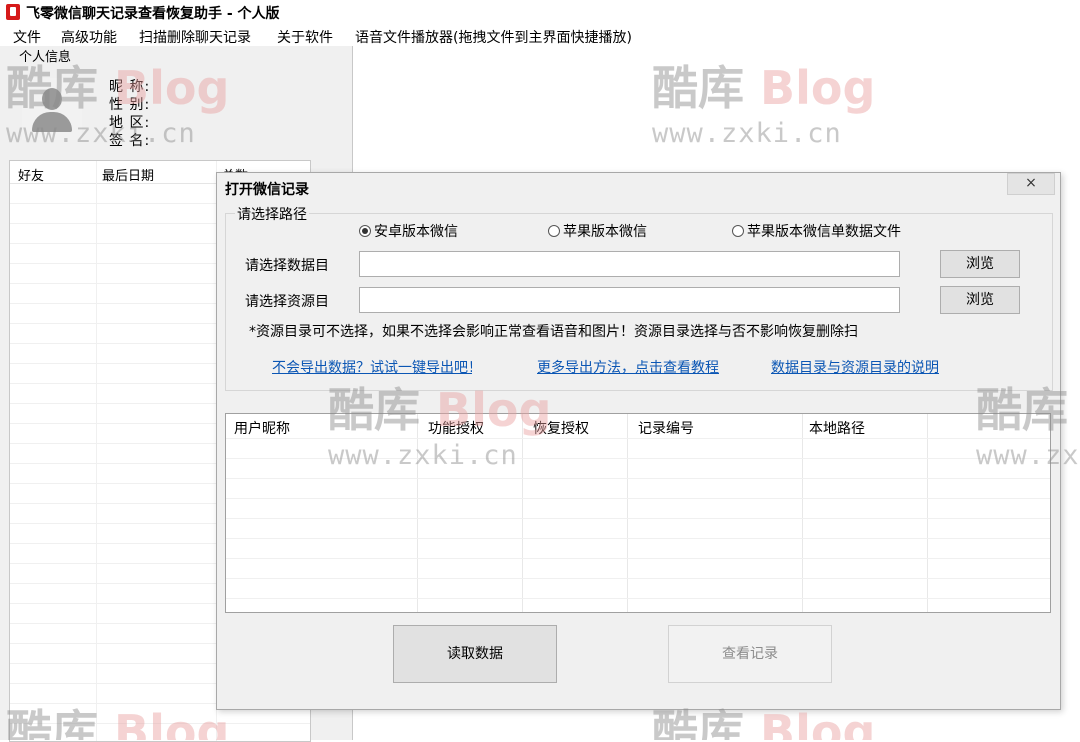 The width and height of the screenshot is (1080, 742). I want to click on radio-ios-label: 苹果版本微信, so click(605, 232).